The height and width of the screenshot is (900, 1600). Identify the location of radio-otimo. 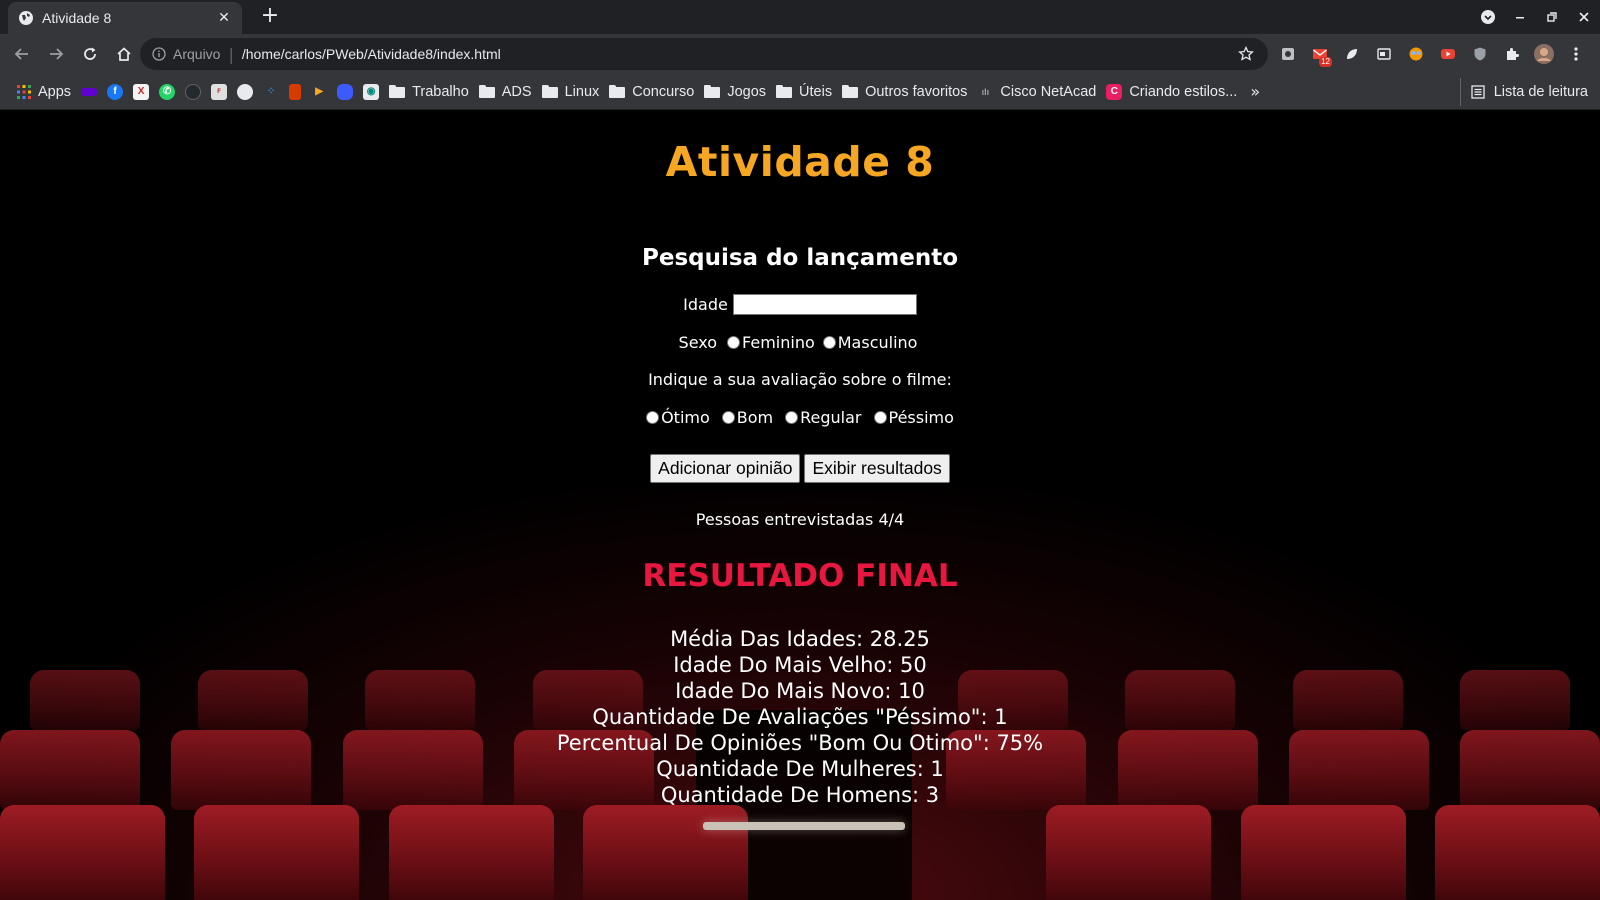
(653, 417).